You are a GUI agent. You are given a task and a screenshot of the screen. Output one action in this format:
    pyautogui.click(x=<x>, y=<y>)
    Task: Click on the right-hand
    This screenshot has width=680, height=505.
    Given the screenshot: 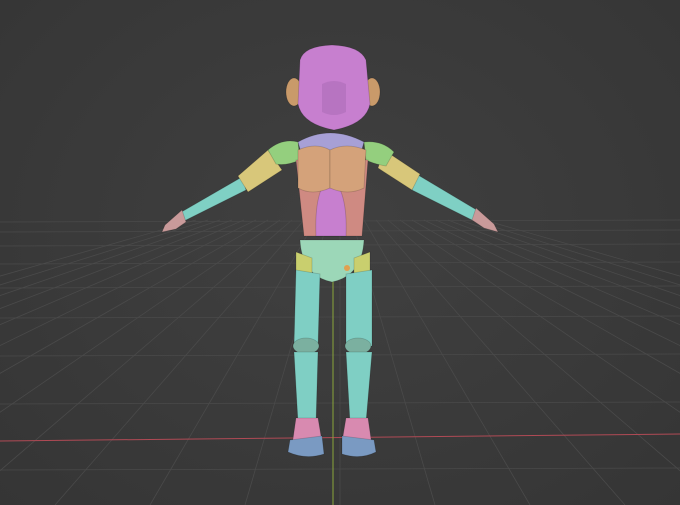 What is the action you would take?
    pyautogui.click(x=485, y=220)
    